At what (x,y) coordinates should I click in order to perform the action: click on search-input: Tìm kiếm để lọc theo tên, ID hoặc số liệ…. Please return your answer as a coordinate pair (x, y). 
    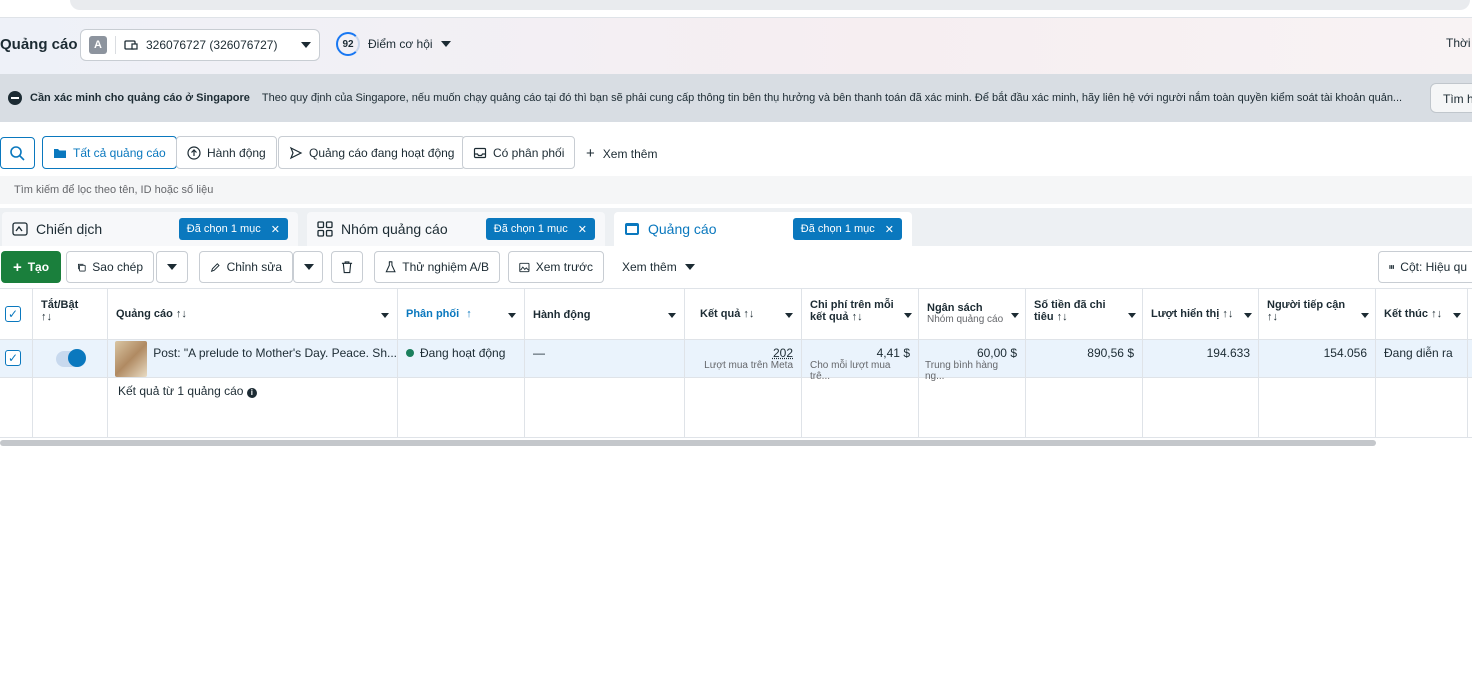
    Looking at the image, I should click on (736, 190).